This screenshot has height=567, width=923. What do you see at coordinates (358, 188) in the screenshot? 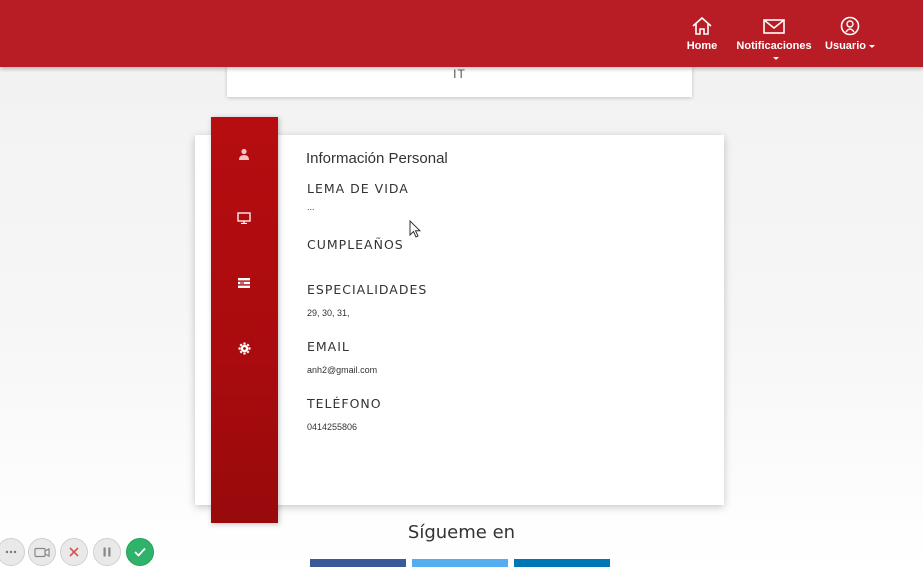
I see `field-label-motto: LEMA DE VIDA` at bounding box center [358, 188].